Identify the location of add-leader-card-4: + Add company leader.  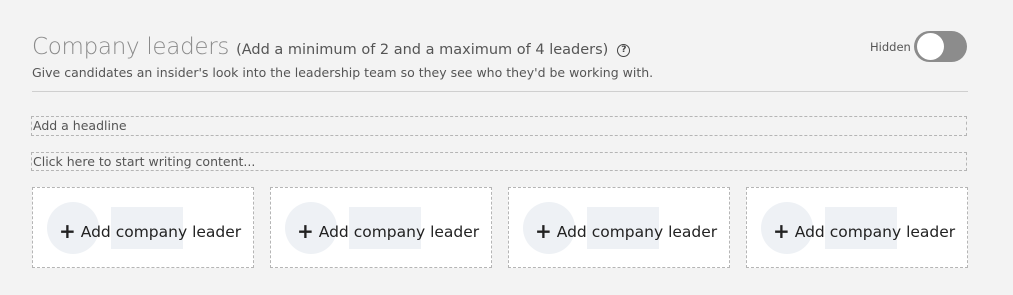
(857, 227).